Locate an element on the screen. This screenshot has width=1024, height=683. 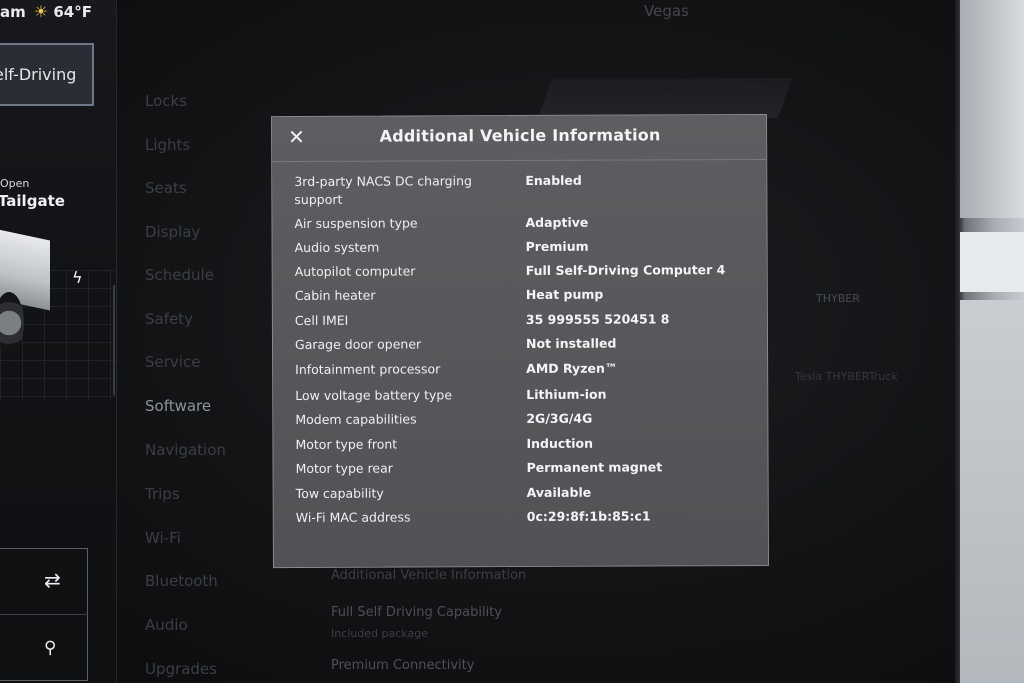
info-value: 2G/3G/4G is located at coordinates (559, 418).